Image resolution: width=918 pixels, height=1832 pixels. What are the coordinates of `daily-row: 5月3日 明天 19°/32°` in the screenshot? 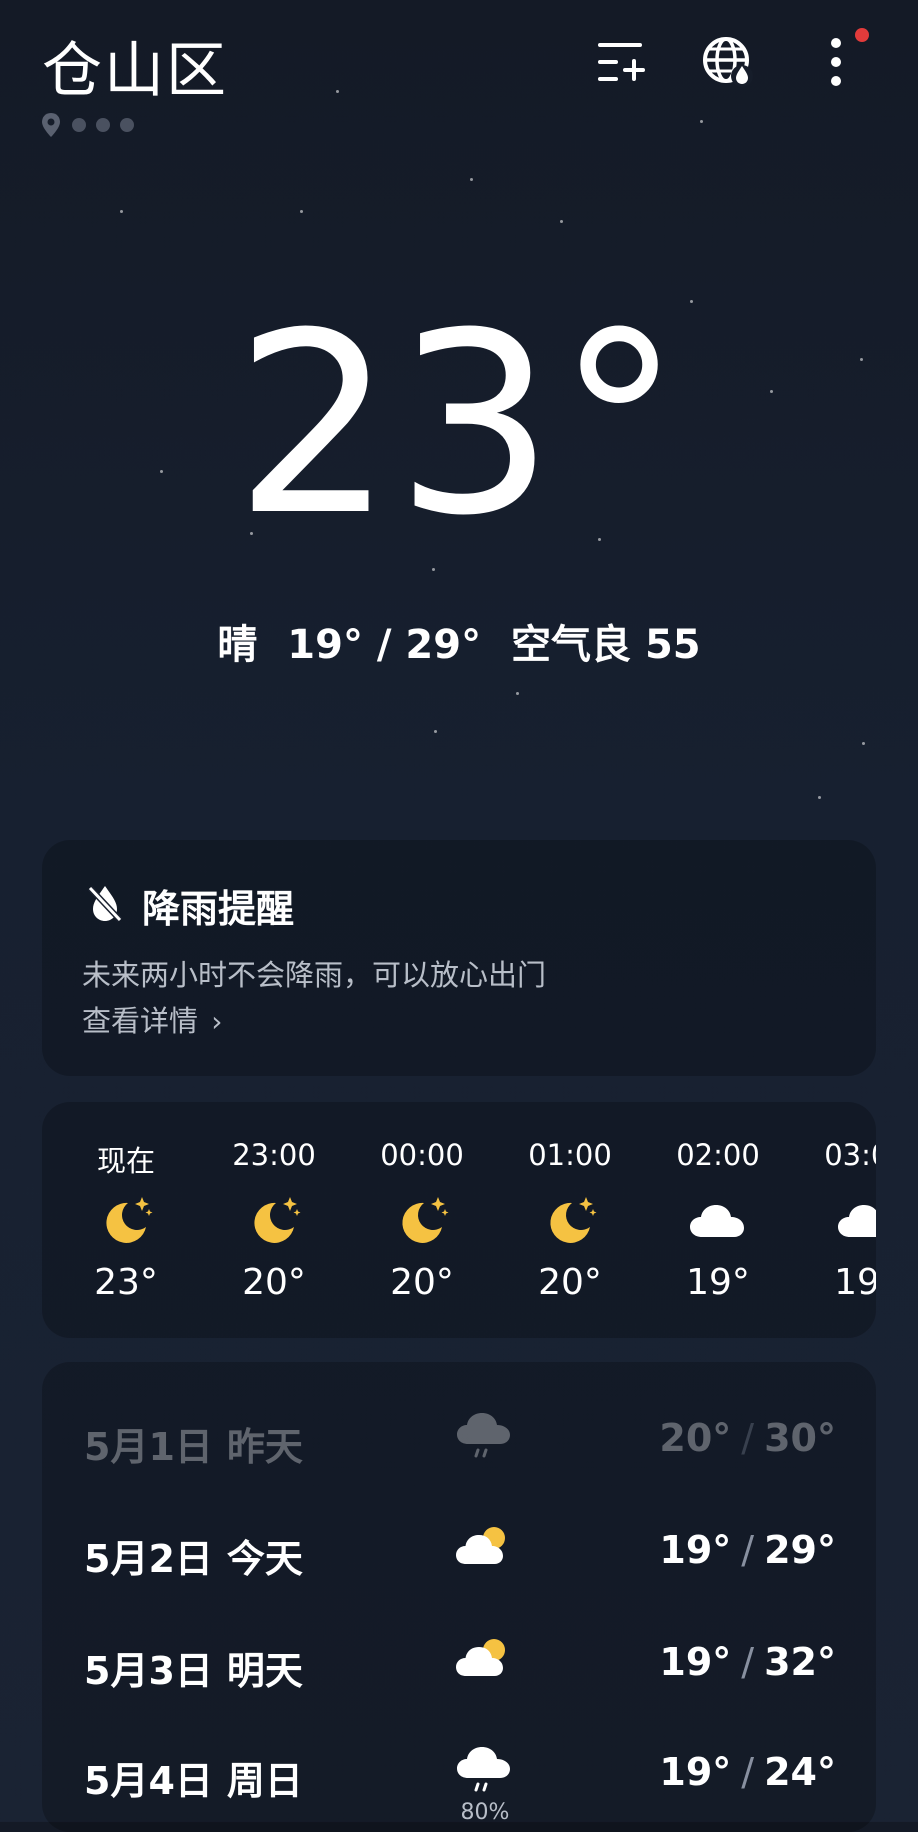 It's located at (459, 1660).